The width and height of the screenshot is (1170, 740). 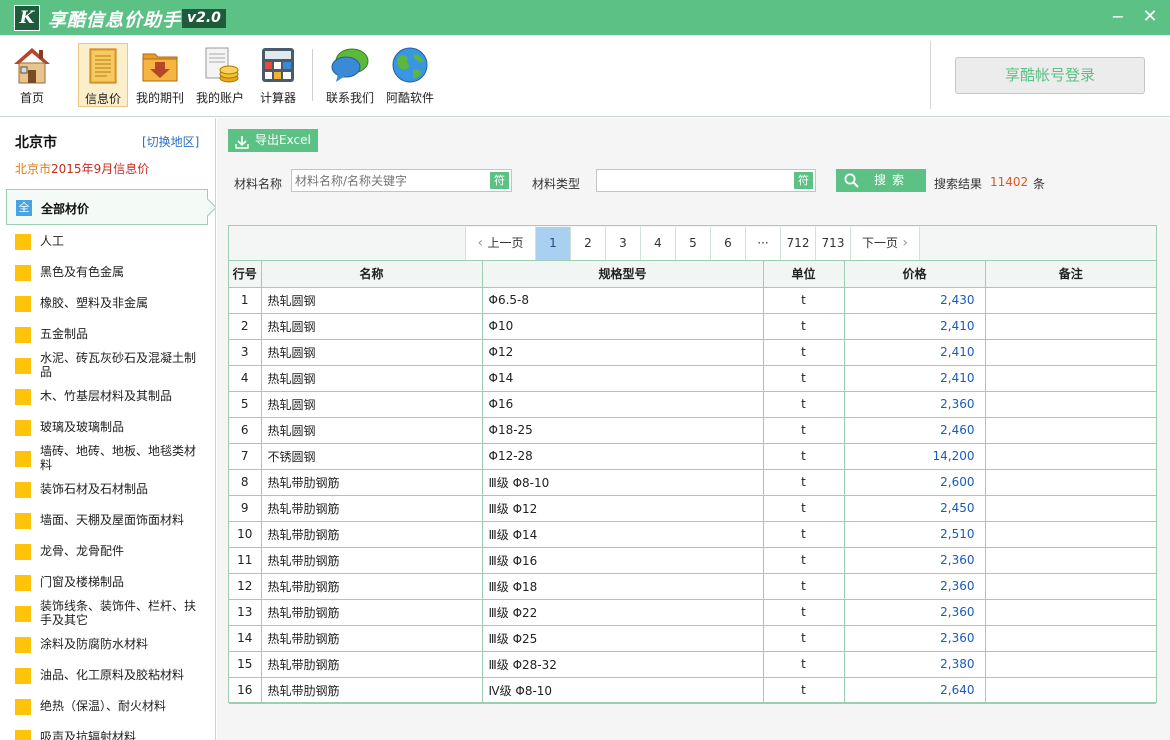 I want to click on table-row: 12 热轧带肋钢筋 Ⅲ级 Φ18 t 2,360, so click(x=692, y=586).